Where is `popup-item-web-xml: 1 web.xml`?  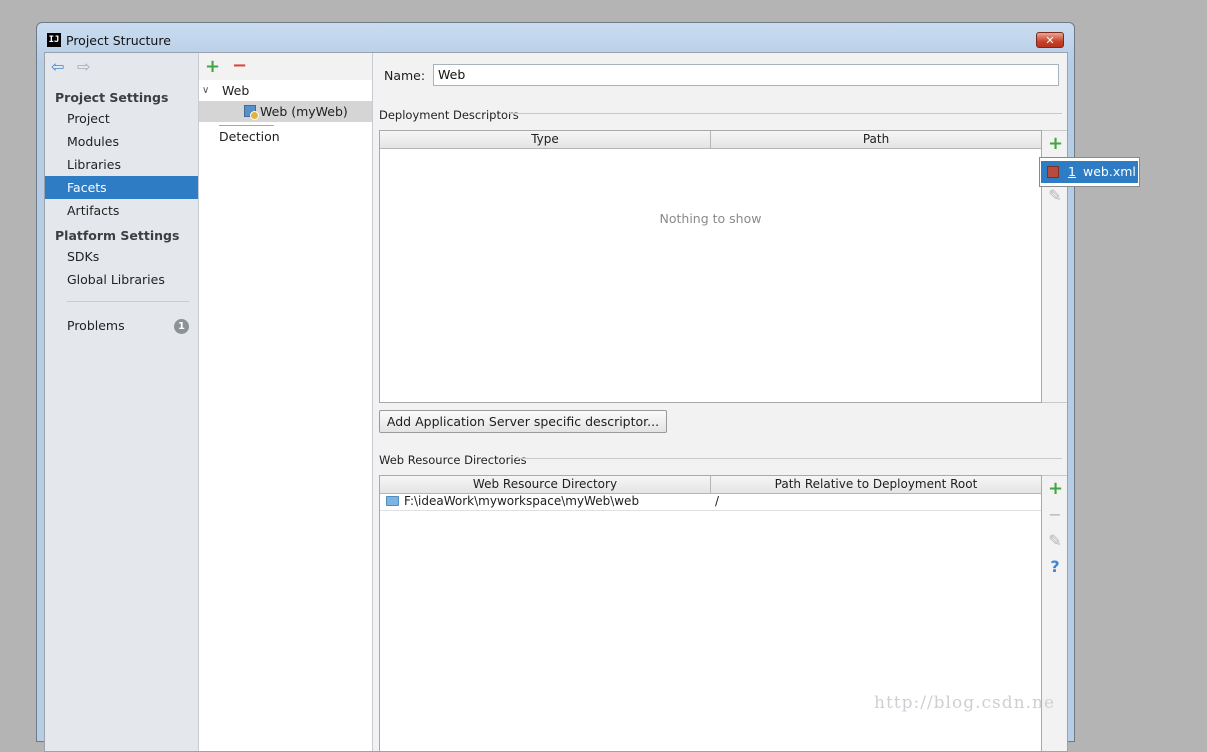 popup-item-web-xml: 1 web.xml is located at coordinates (1089, 172).